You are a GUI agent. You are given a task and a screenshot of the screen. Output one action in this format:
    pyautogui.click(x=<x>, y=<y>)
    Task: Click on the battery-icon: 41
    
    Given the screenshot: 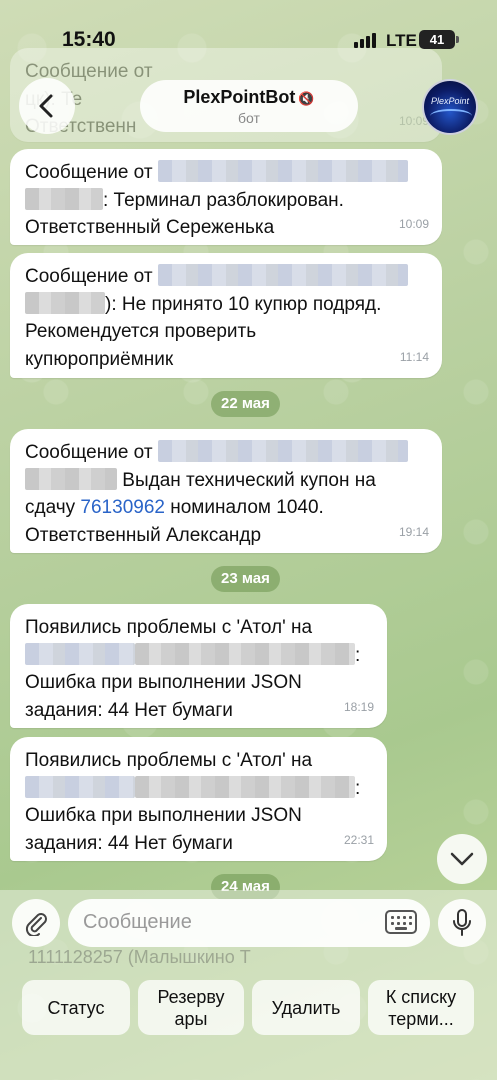 What is the action you would take?
    pyautogui.click(x=439, y=39)
    